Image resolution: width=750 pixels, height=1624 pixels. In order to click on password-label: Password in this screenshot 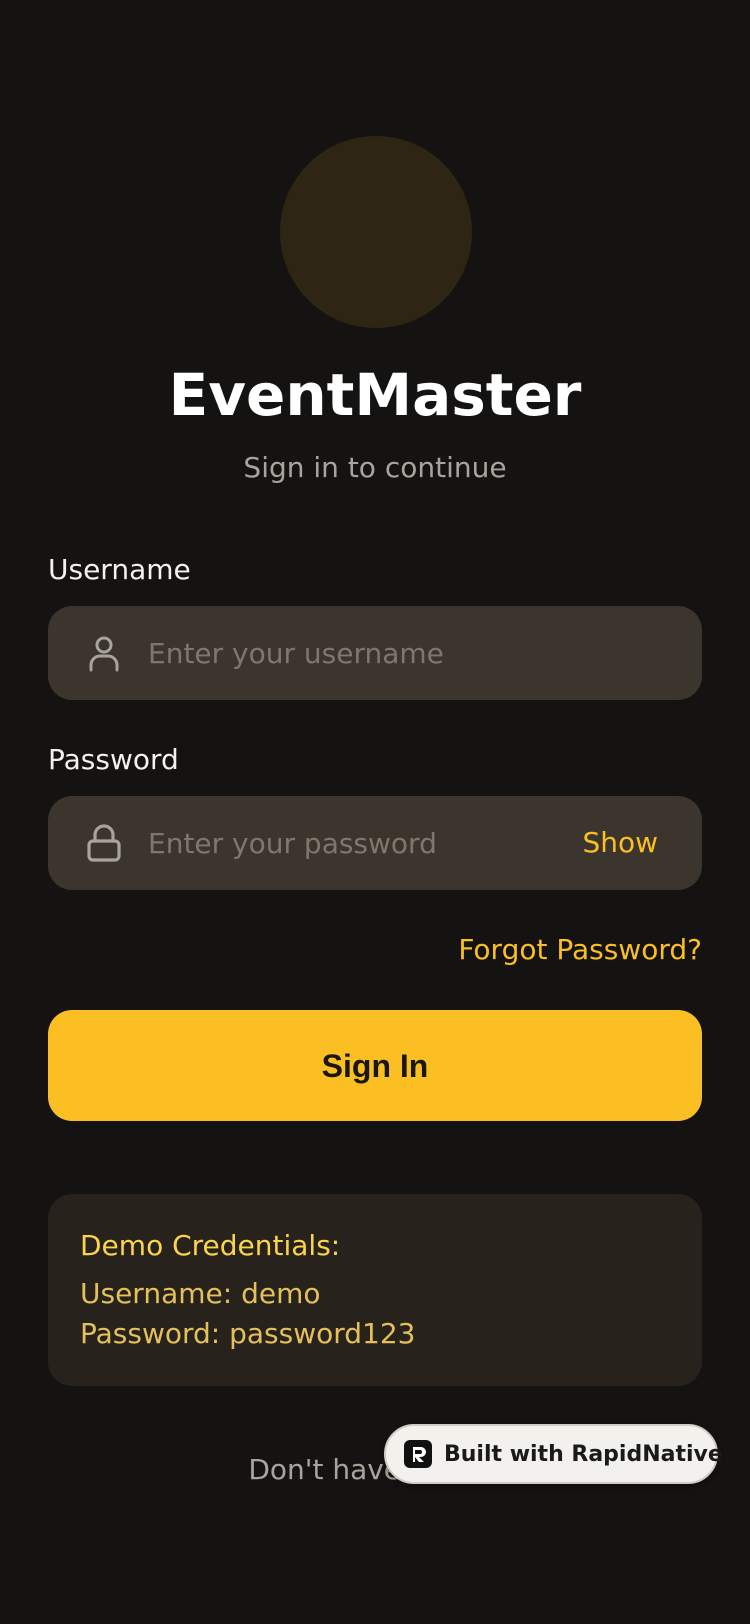, I will do `click(113, 759)`.